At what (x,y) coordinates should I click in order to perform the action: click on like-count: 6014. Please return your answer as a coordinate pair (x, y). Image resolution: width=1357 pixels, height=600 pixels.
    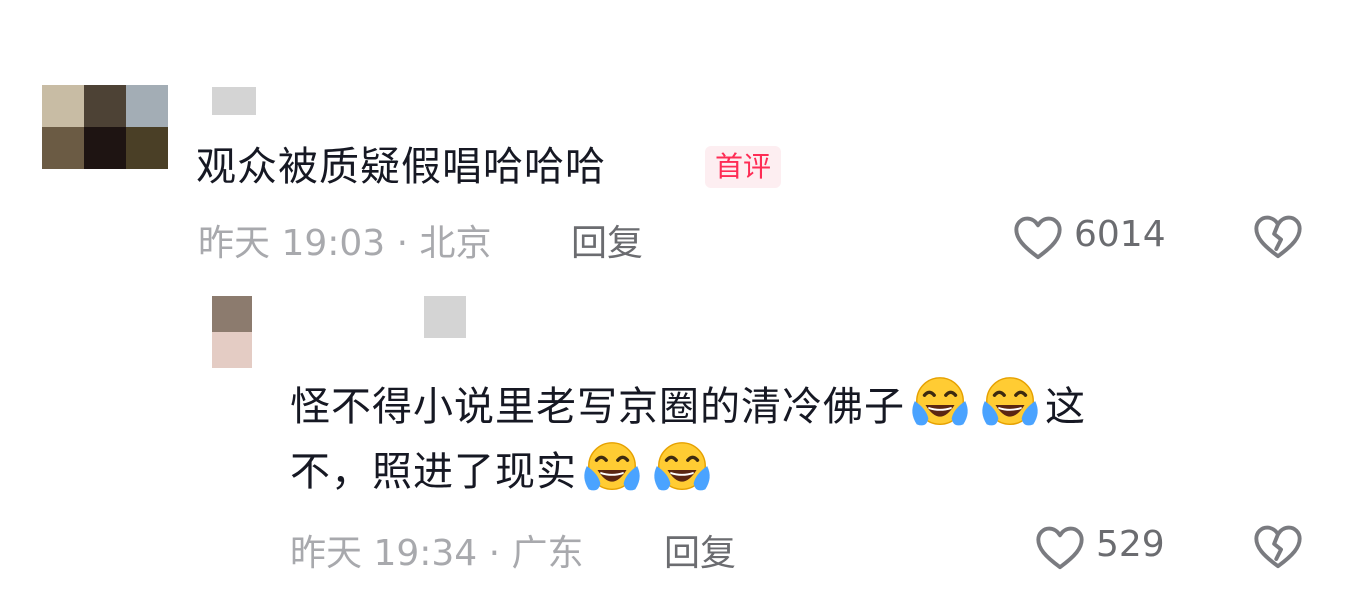
    Looking at the image, I should click on (1120, 234).